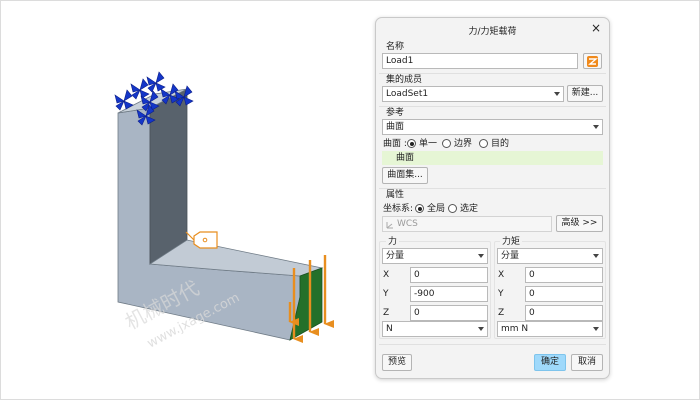  What do you see at coordinates (550, 329) in the screenshot?
I see `moment-unit-select: mm N` at bounding box center [550, 329].